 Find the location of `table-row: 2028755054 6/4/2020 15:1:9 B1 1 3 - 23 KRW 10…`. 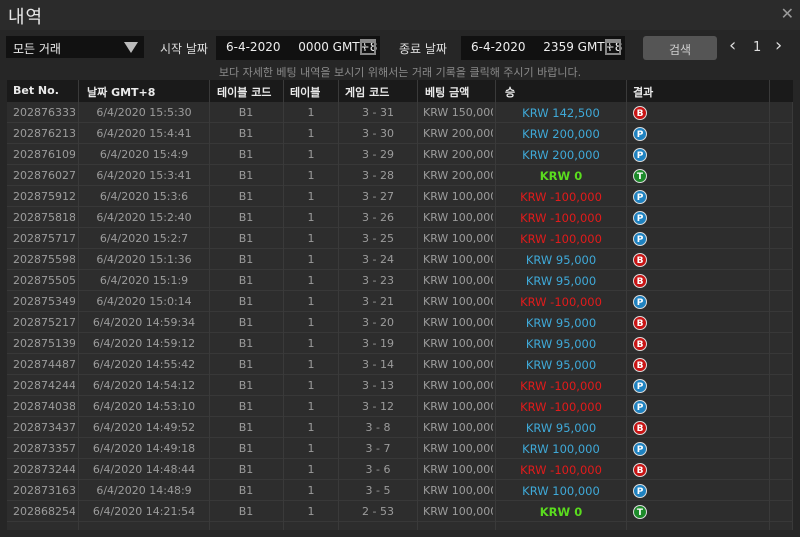

table-row: 2028755054 6/4/2020 15:1:9 B1 1 3 - 23 KRW 10… is located at coordinates (400, 280).